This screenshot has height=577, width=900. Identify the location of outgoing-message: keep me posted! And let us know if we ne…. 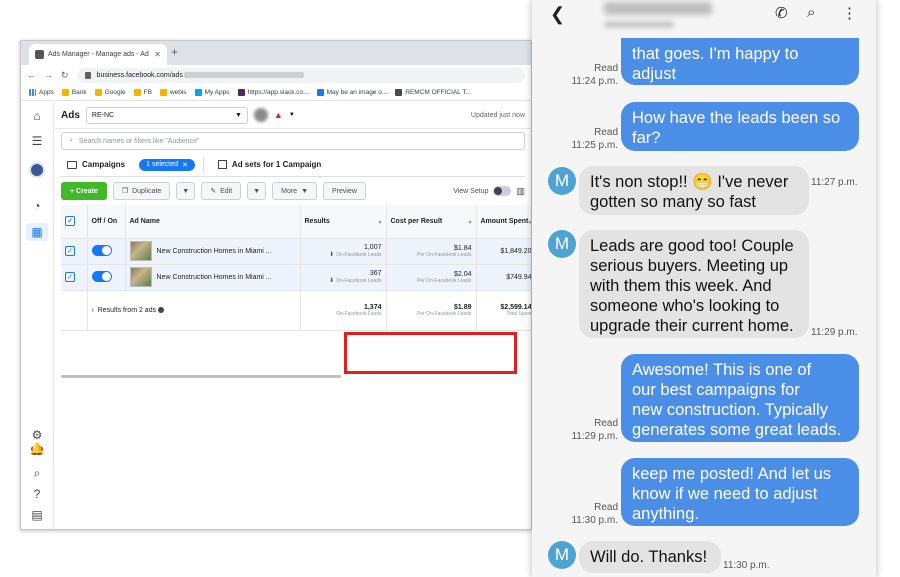
(740, 492).